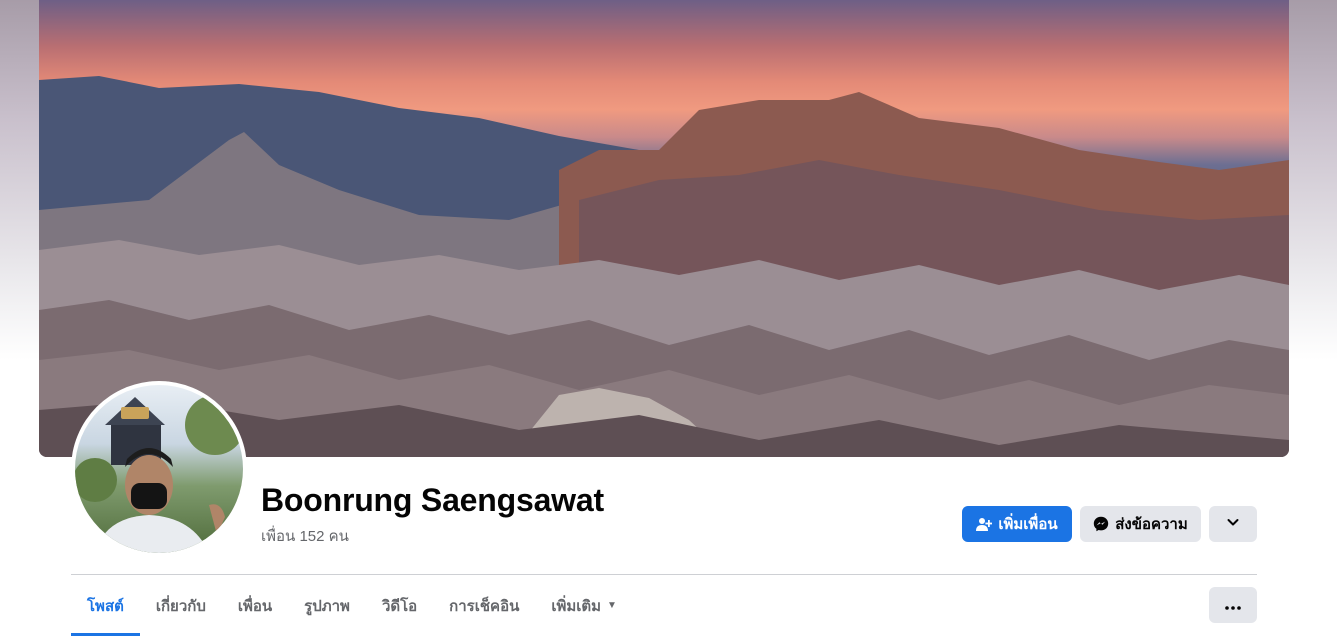 This screenshot has height=636, width=1337. I want to click on add-friend-button: เพิ่มเพื่อน, so click(1017, 524).